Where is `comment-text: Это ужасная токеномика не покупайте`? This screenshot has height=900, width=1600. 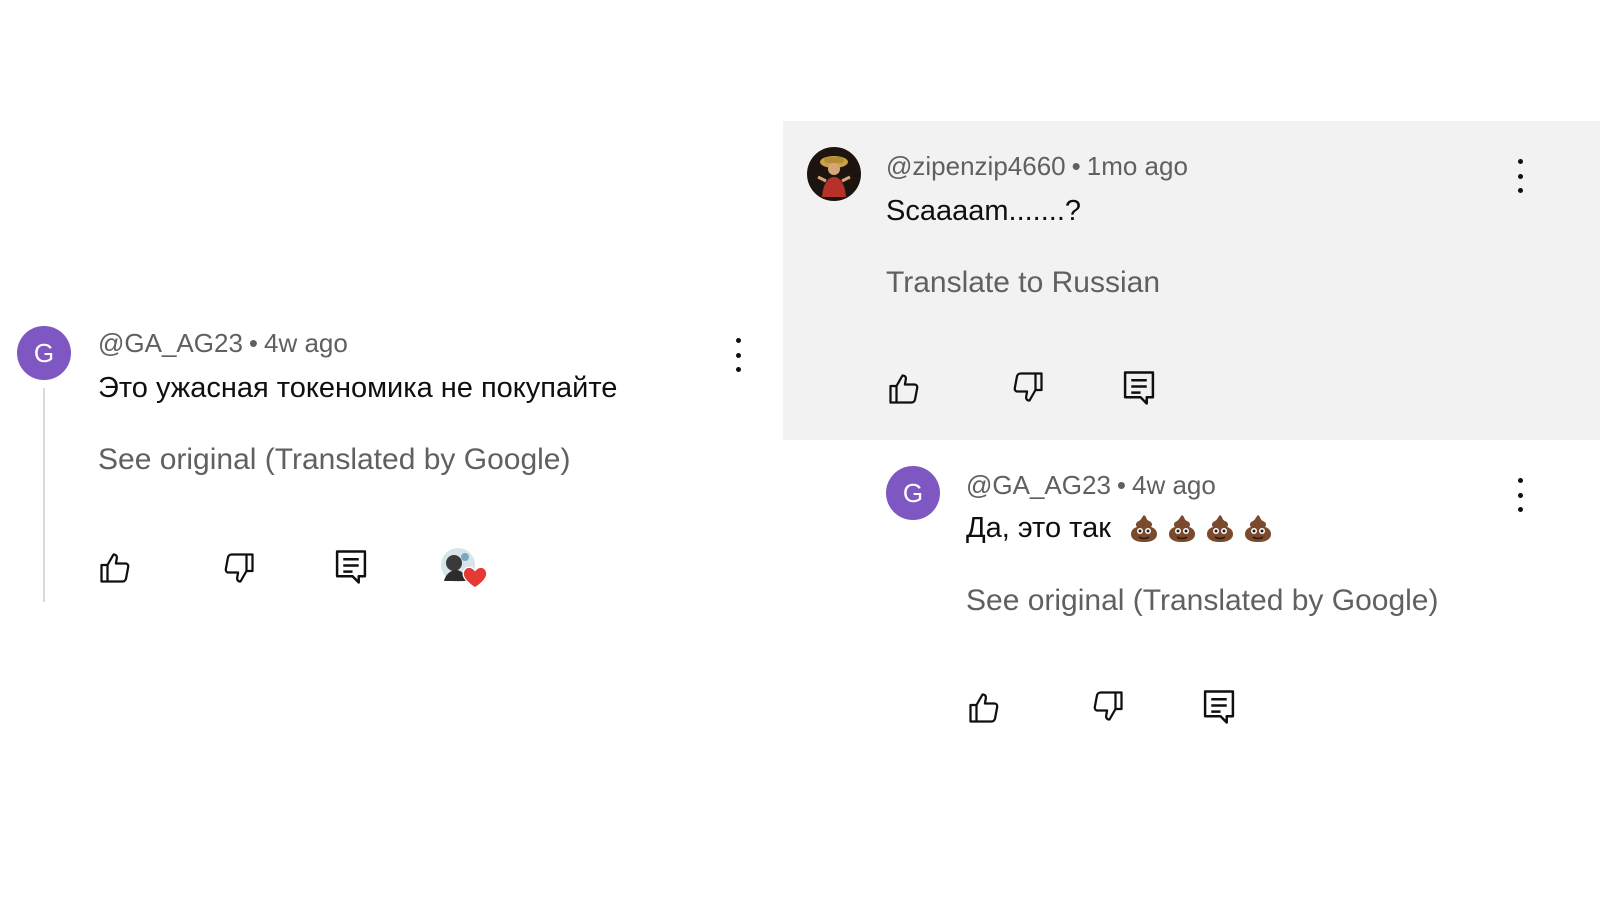
comment-text: Это ужасная токеномика не покупайте is located at coordinates (358, 388).